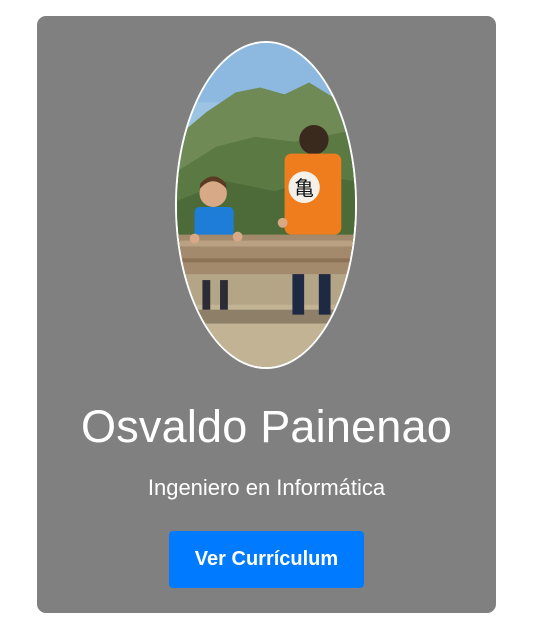 Image resolution: width=534 pixels, height=630 pixels. Describe the element at coordinates (266, 559) in the screenshot. I see `view-resume-button: Ver Currículum` at that location.